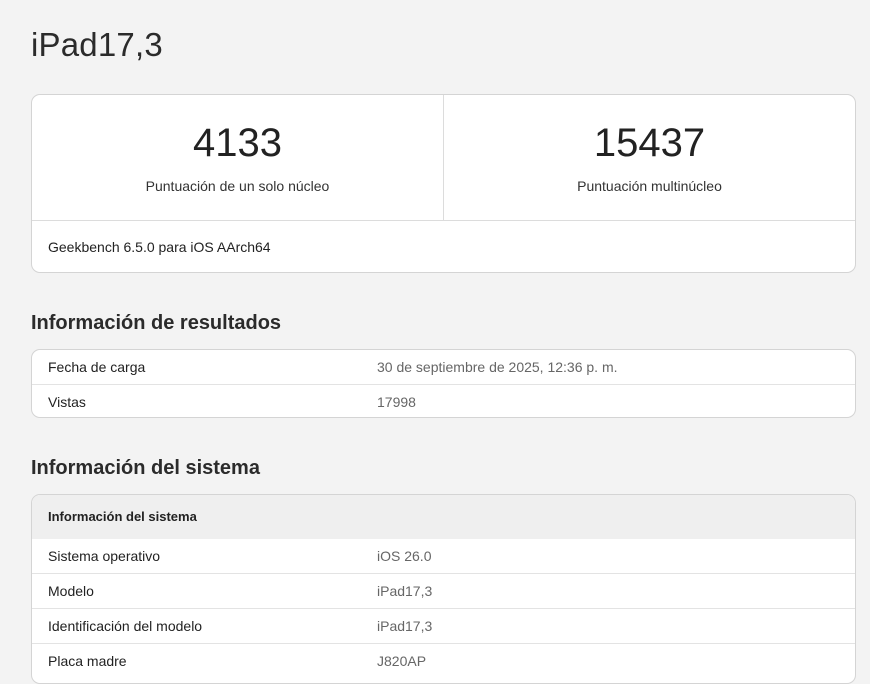 This screenshot has width=870, height=684. Describe the element at coordinates (104, 556) in the screenshot. I see `row-key: Sistema operativo` at that location.